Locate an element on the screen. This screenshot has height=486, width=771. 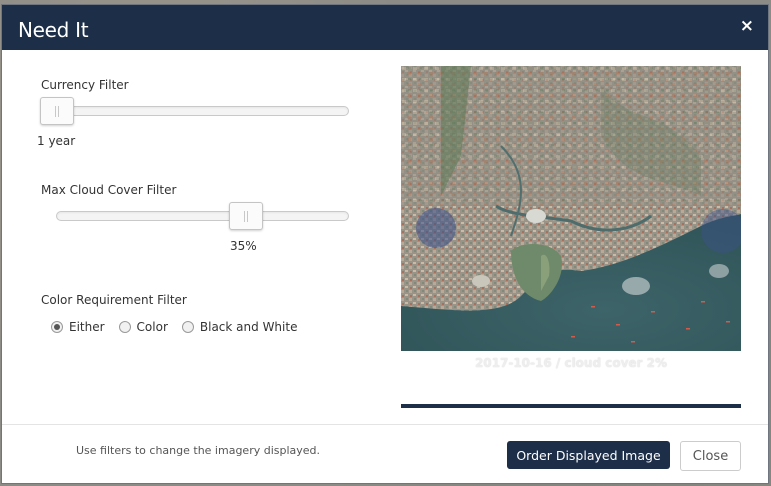
currency-value: 1 year is located at coordinates (56, 141).